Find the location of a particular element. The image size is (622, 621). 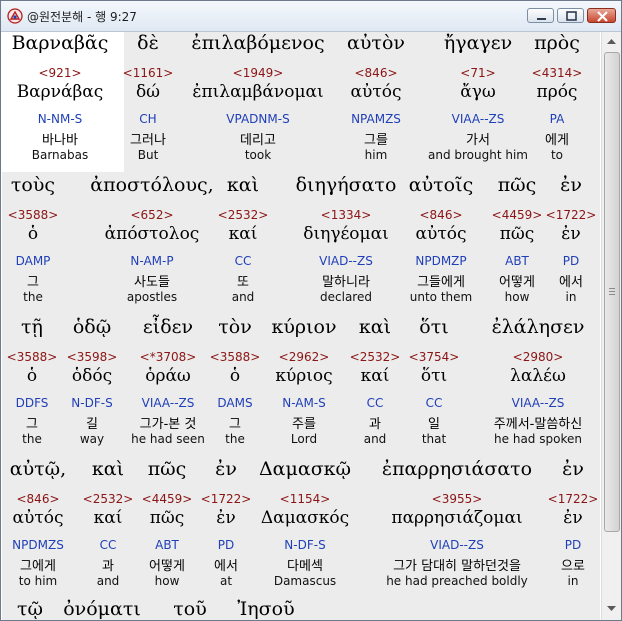

english-gloss: that is located at coordinates (434, 439).